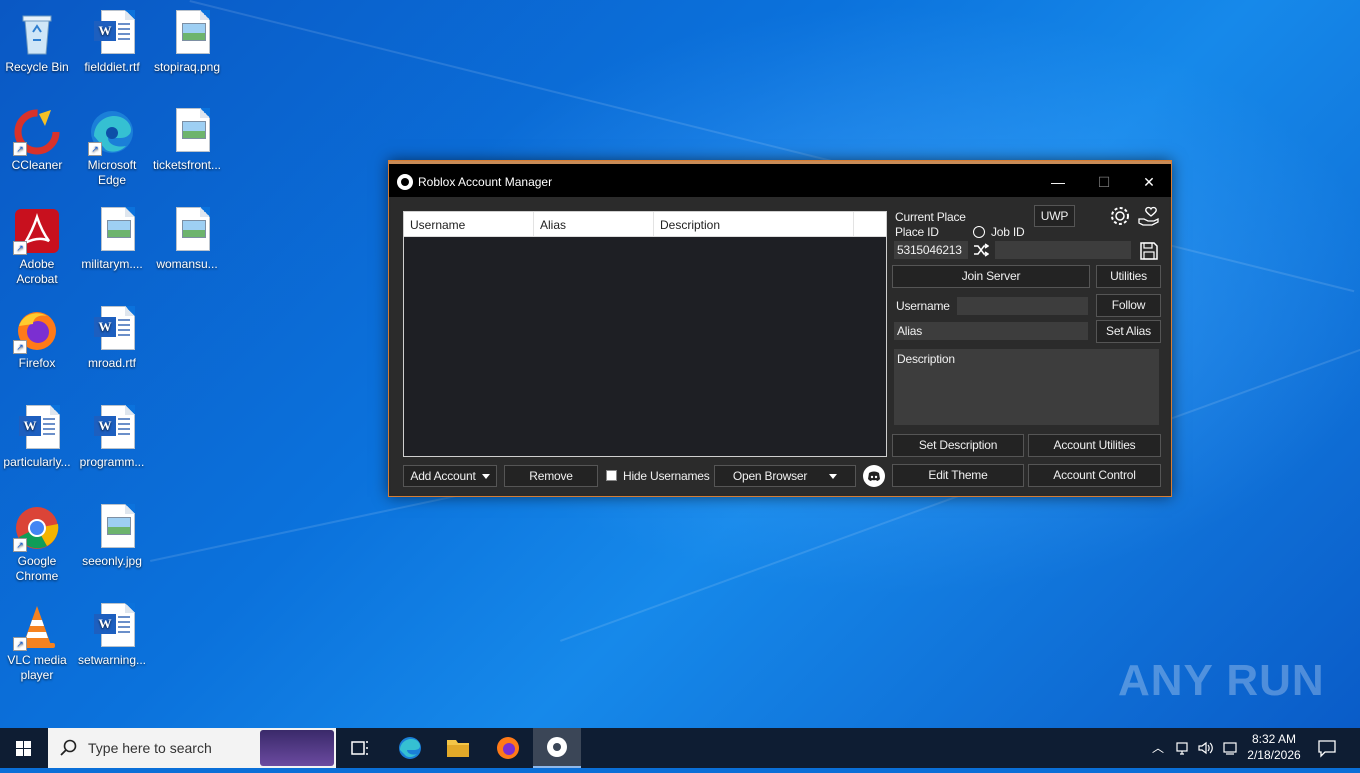 The image size is (1360, 773). I want to click on open-browser-button: Open Browser, so click(785, 476).